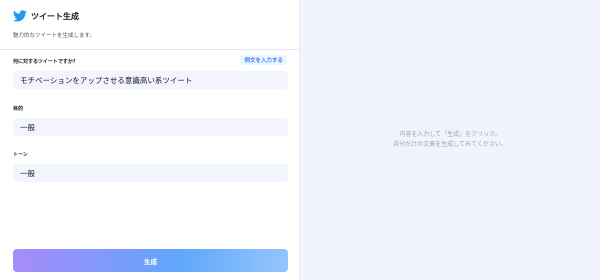 The width and height of the screenshot is (600, 280). I want to click on twitter-bird-icon, so click(20, 16).